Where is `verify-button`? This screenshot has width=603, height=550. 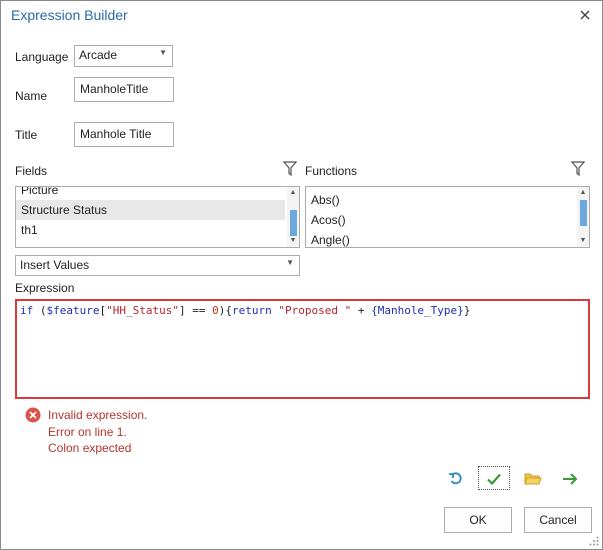
verify-button is located at coordinates (494, 478).